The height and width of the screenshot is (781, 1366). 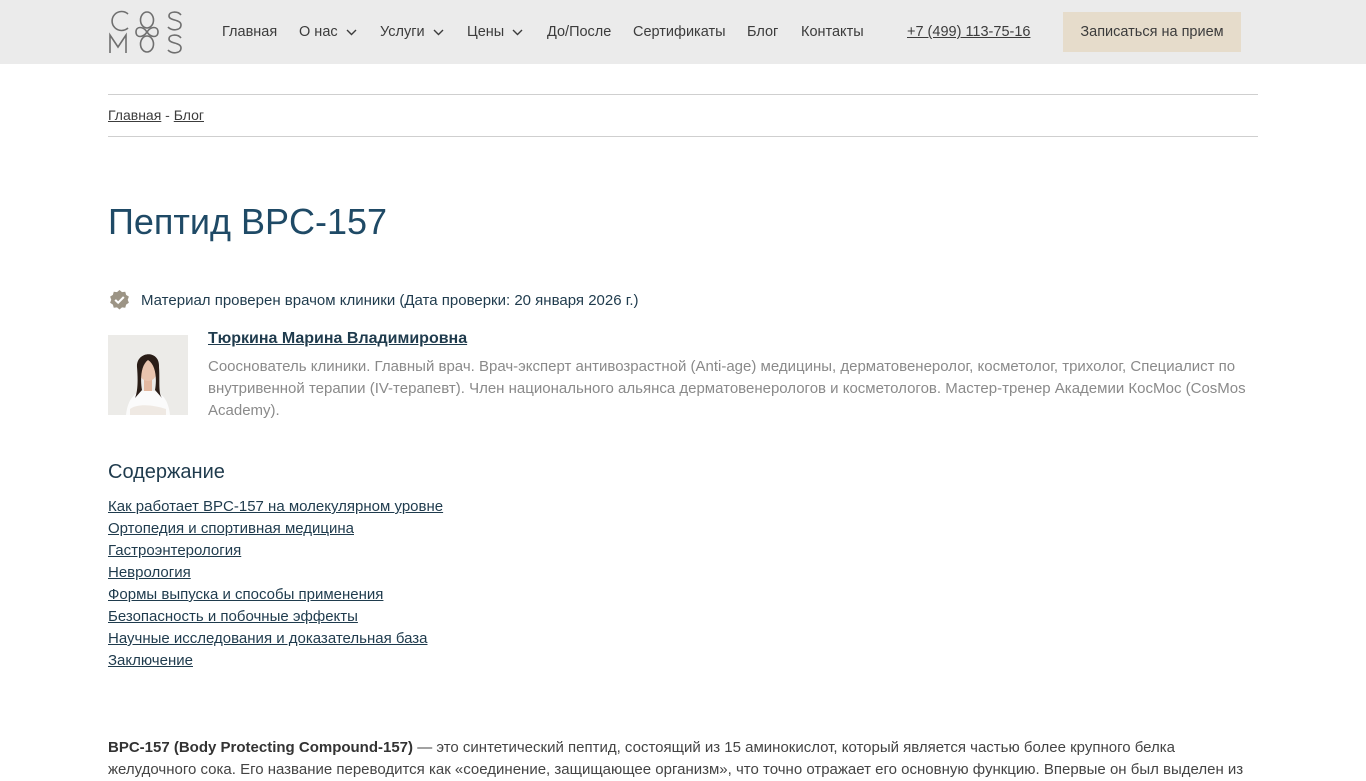 What do you see at coordinates (245, 594) in the screenshot?
I see `toc-link: Формы выпуска и способы применения` at bounding box center [245, 594].